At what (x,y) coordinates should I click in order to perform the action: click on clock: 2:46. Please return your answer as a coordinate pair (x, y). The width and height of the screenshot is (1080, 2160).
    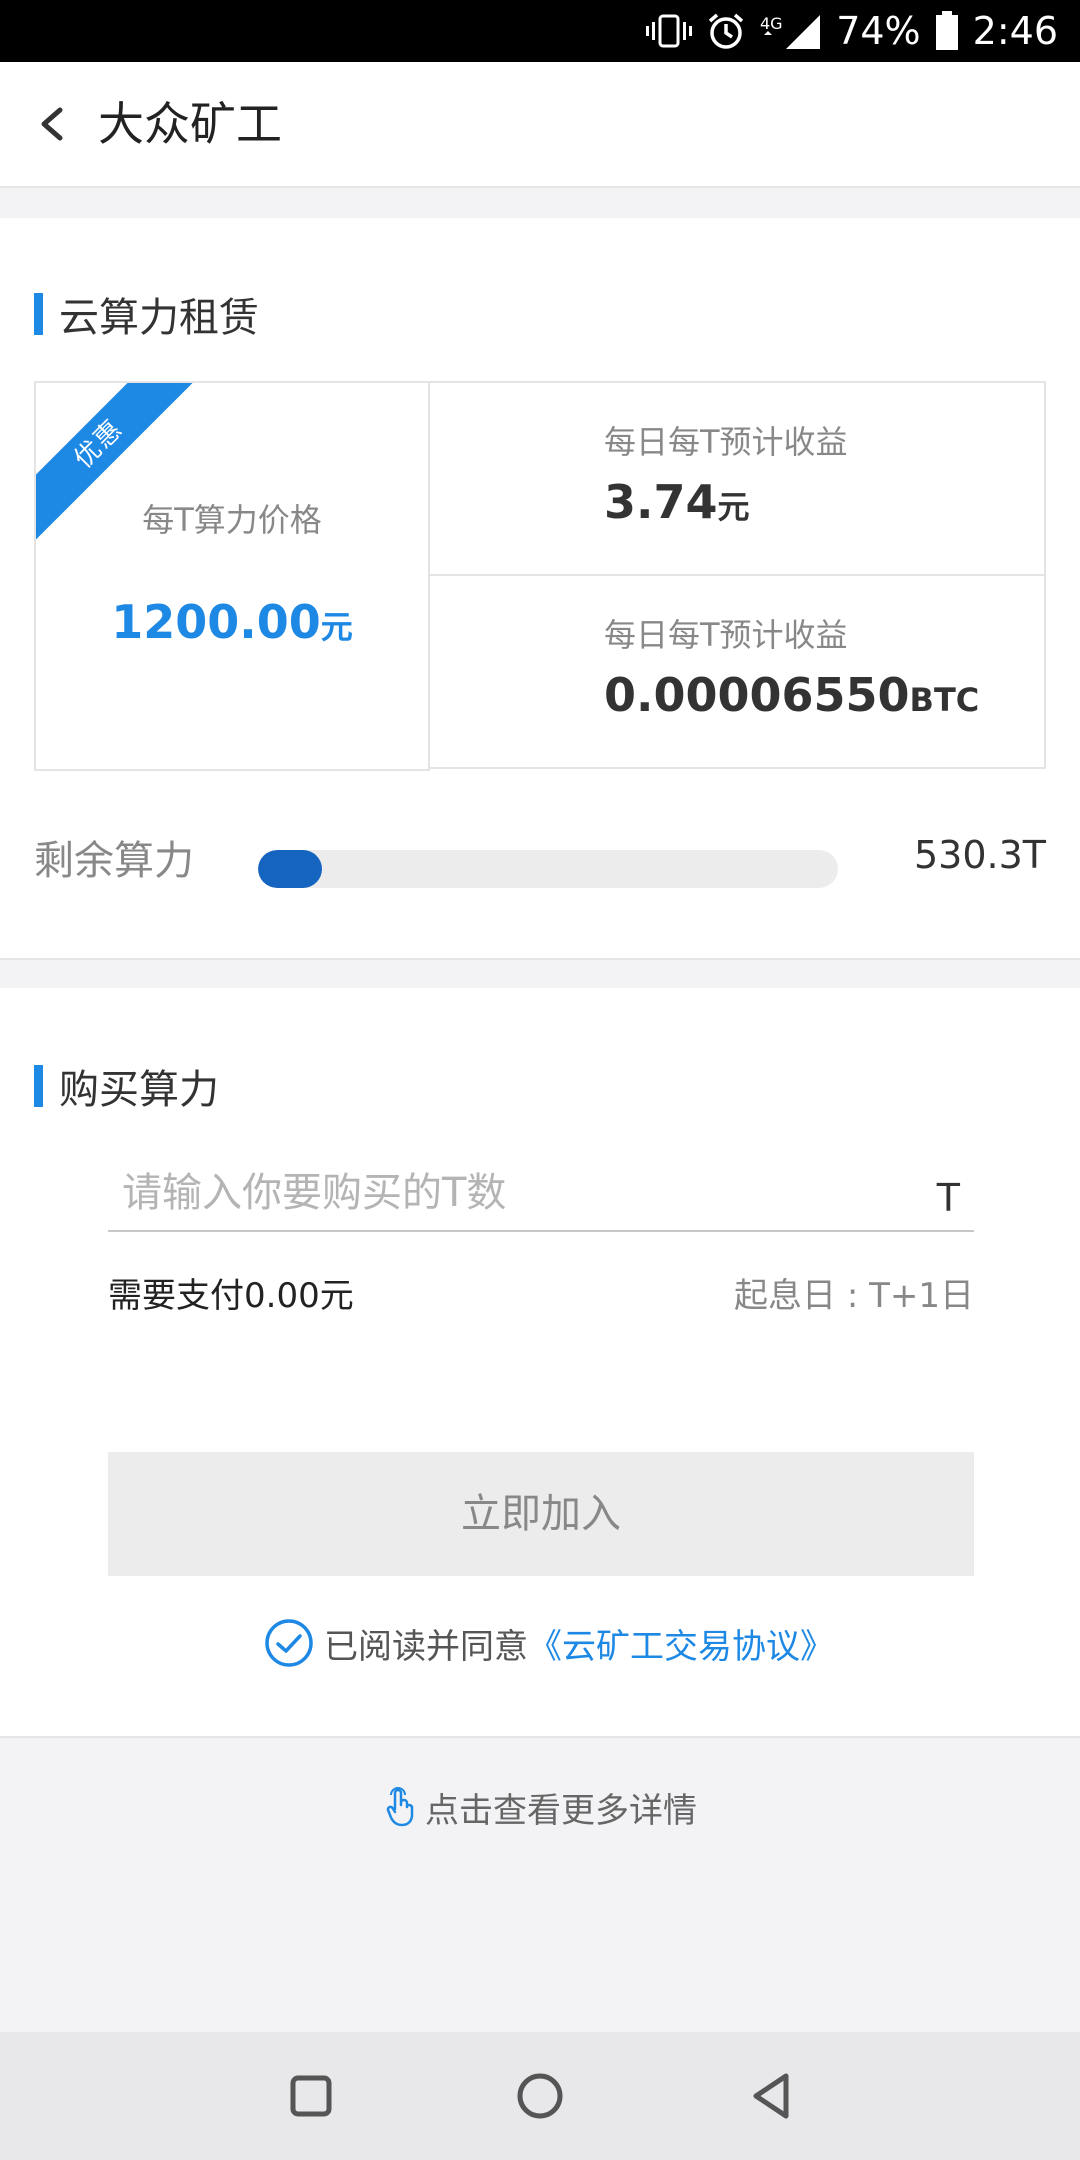
    Looking at the image, I should click on (1015, 31).